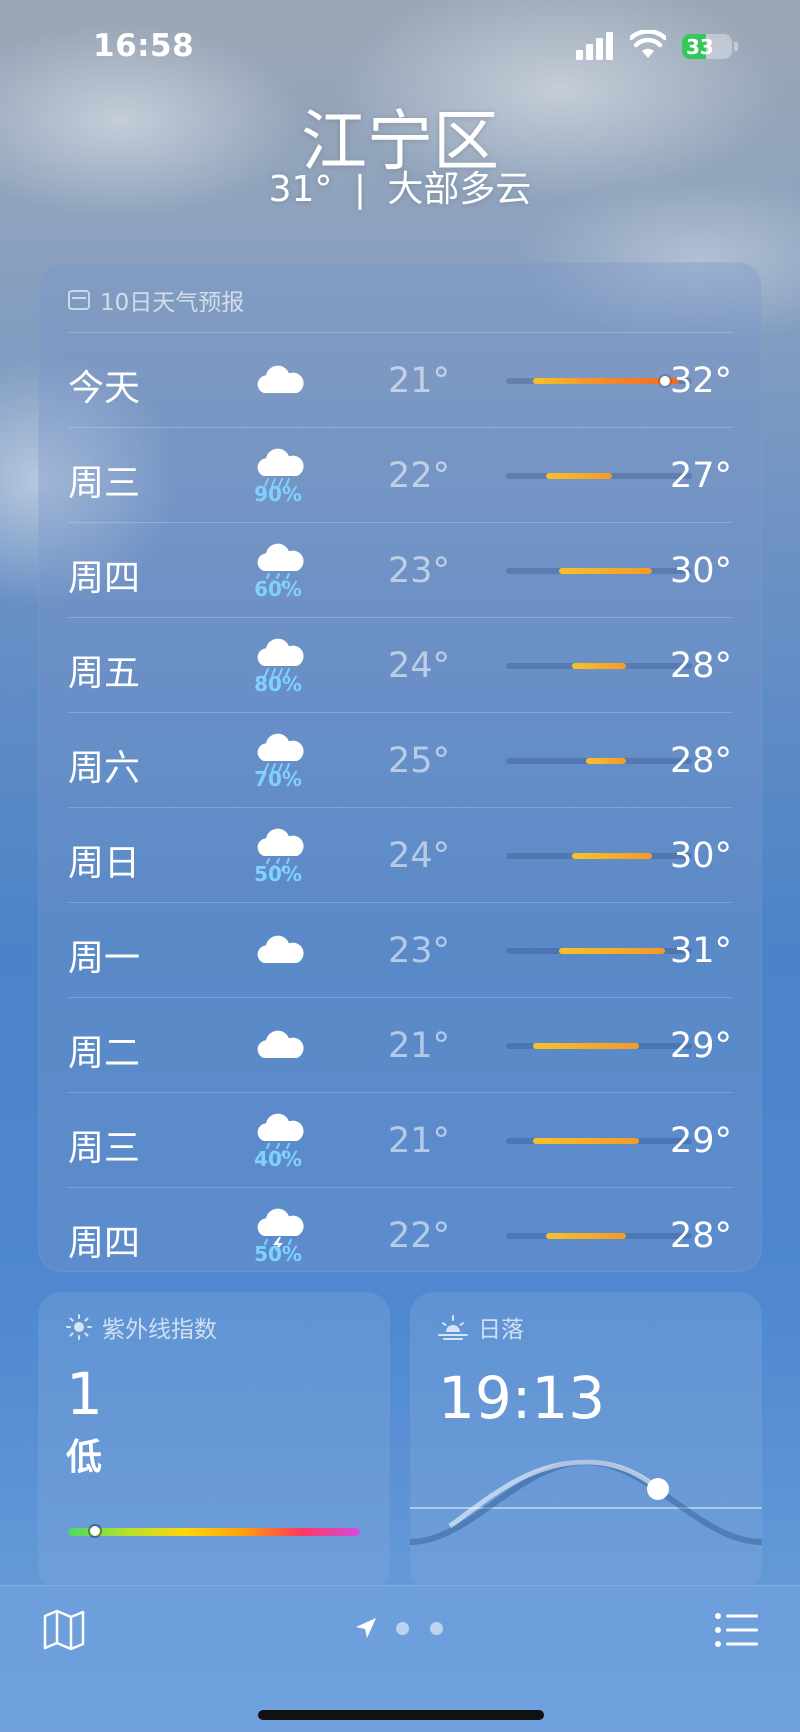 Image resolution: width=800 pixels, height=1732 pixels. I want to click on uv-value: 1, so click(84, 1394).